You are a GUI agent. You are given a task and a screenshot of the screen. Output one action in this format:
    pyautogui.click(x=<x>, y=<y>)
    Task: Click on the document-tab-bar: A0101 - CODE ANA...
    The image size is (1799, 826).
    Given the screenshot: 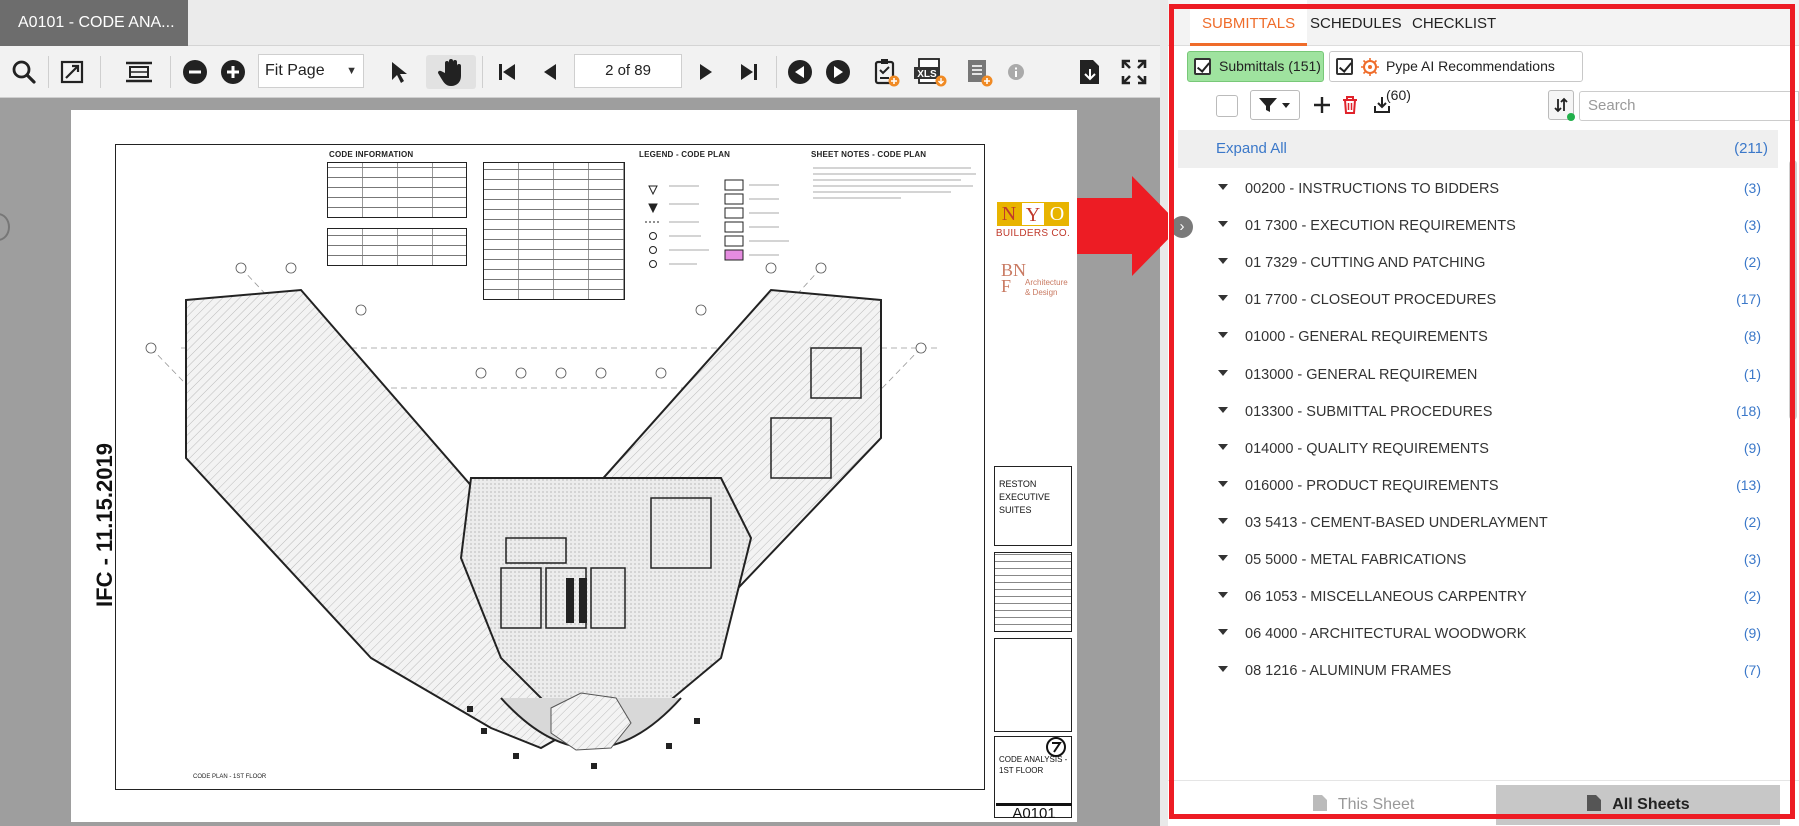 What is the action you would take?
    pyautogui.click(x=580, y=23)
    